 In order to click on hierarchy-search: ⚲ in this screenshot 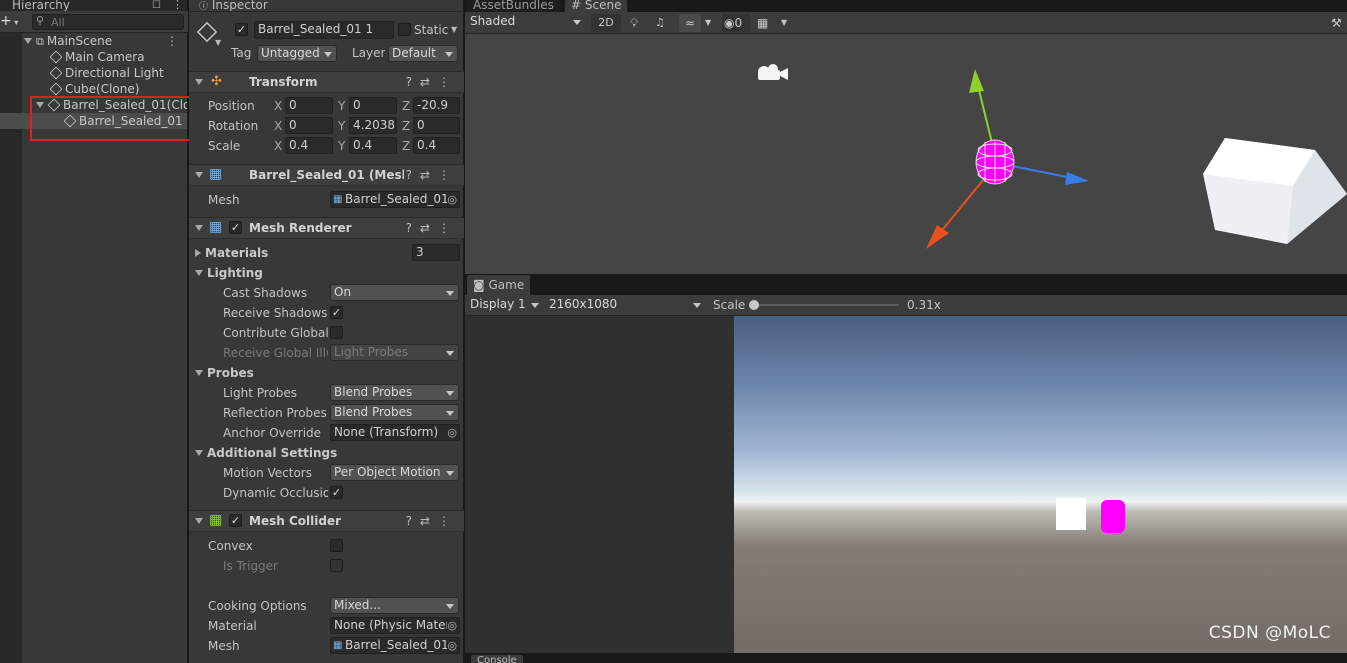, I will do `click(108, 22)`.